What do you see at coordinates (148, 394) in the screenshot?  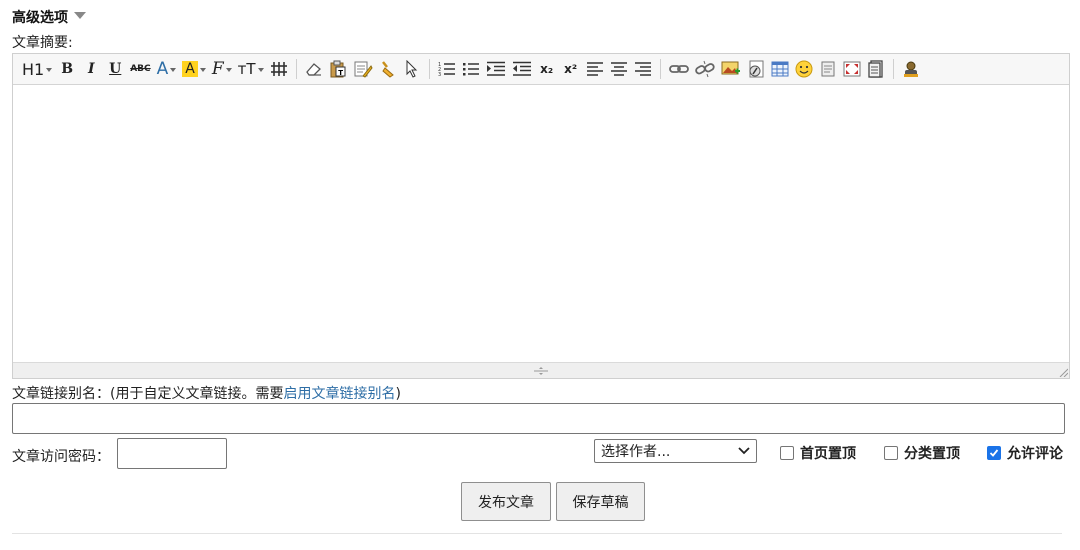 I see `slug-label-prefix: 文章链接别名：(用于自定义文章链接。需要` at bounding box center [148, 394].